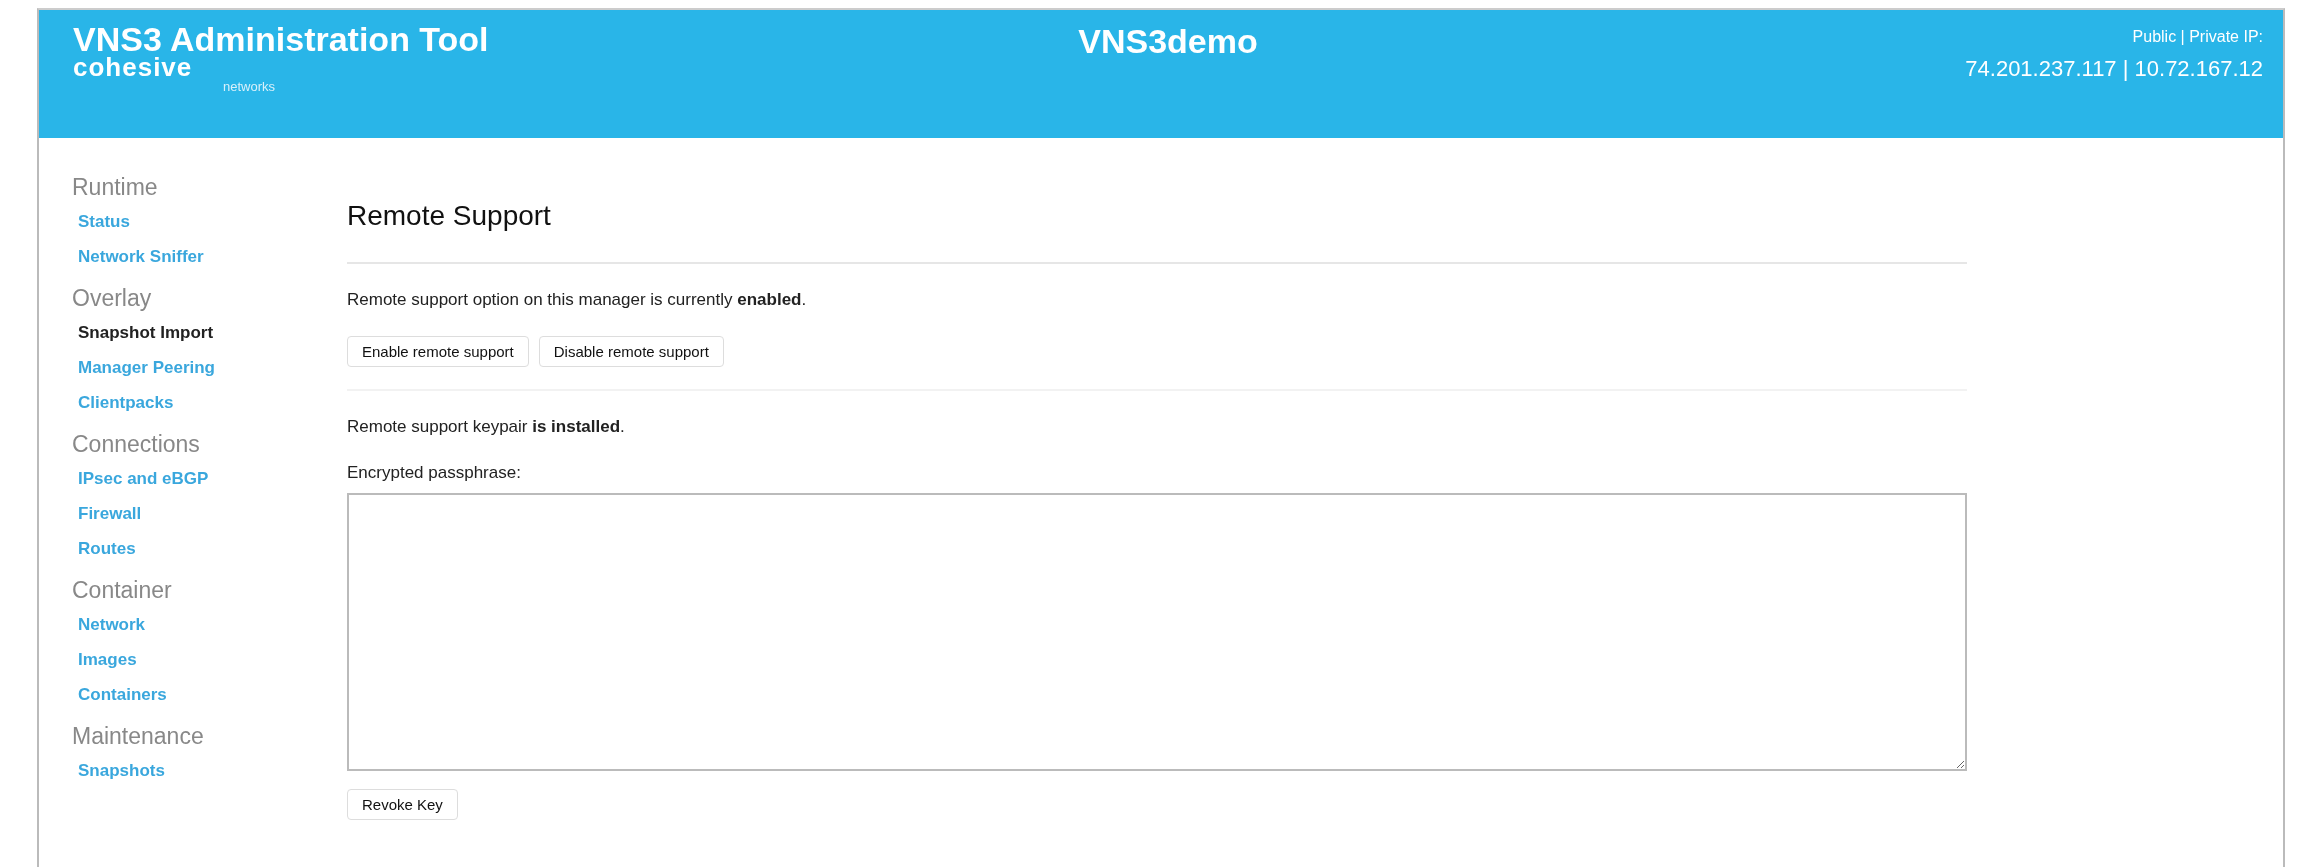 Image resolution: width=2315 pixels, height=867 pixels. What do you see at coordinates (136, 444) in the screenshot?
I see `sidebar-heading: Connections` at bounding box center [136, 444].